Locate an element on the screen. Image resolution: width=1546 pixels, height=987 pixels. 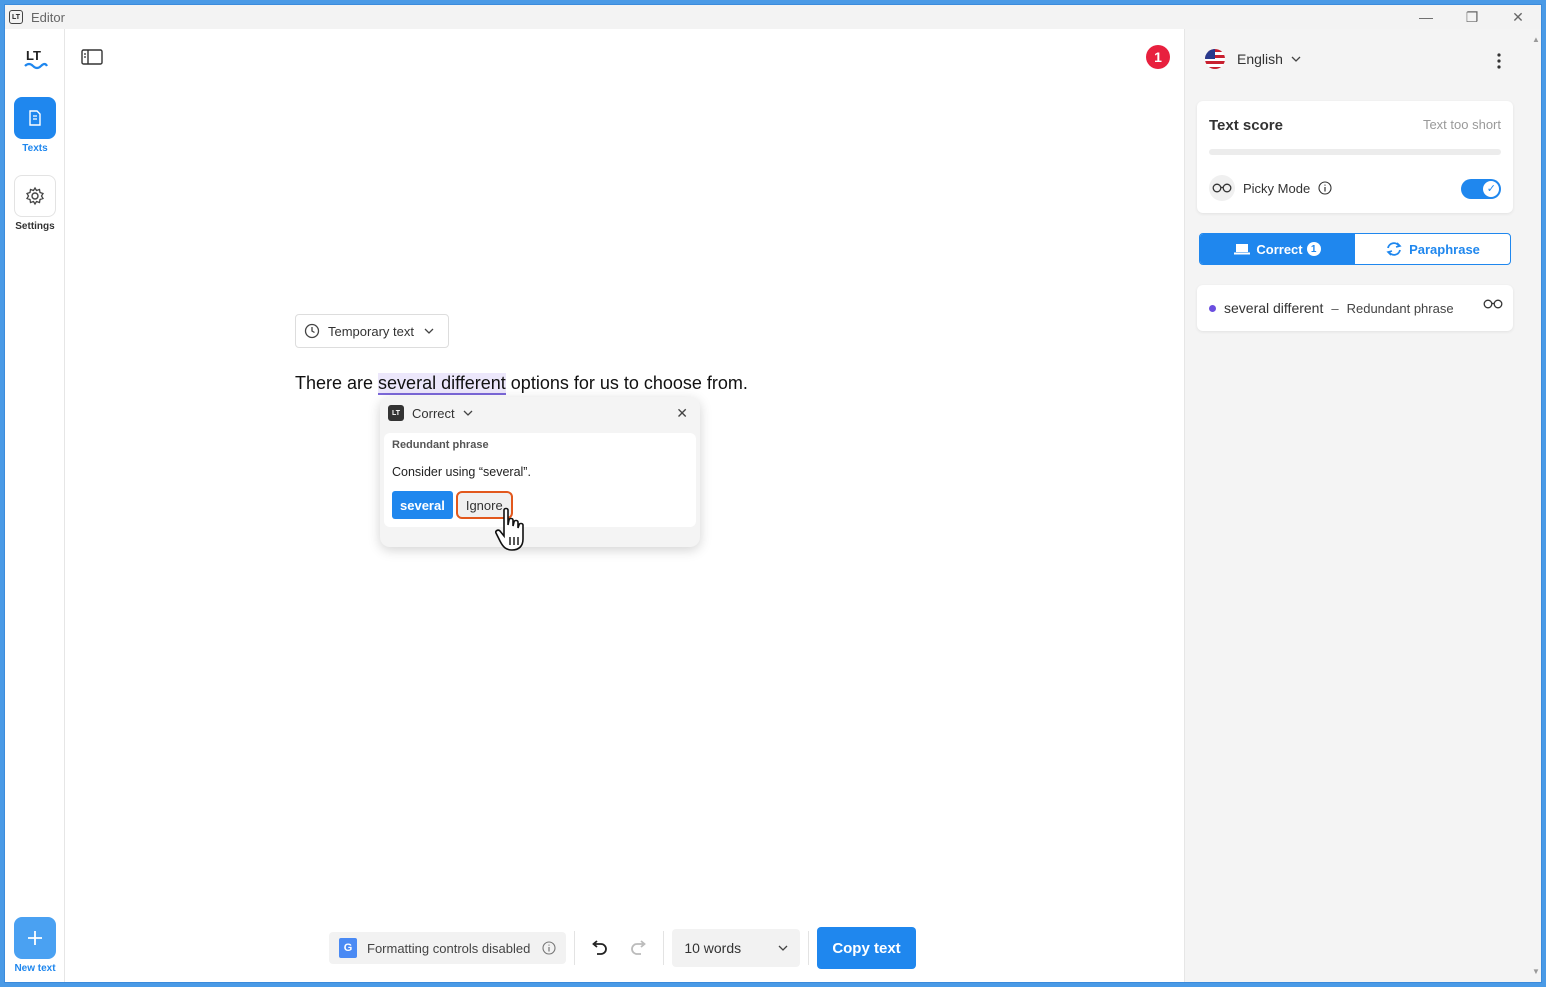
gear-icon is located at coordinates (35, 196).